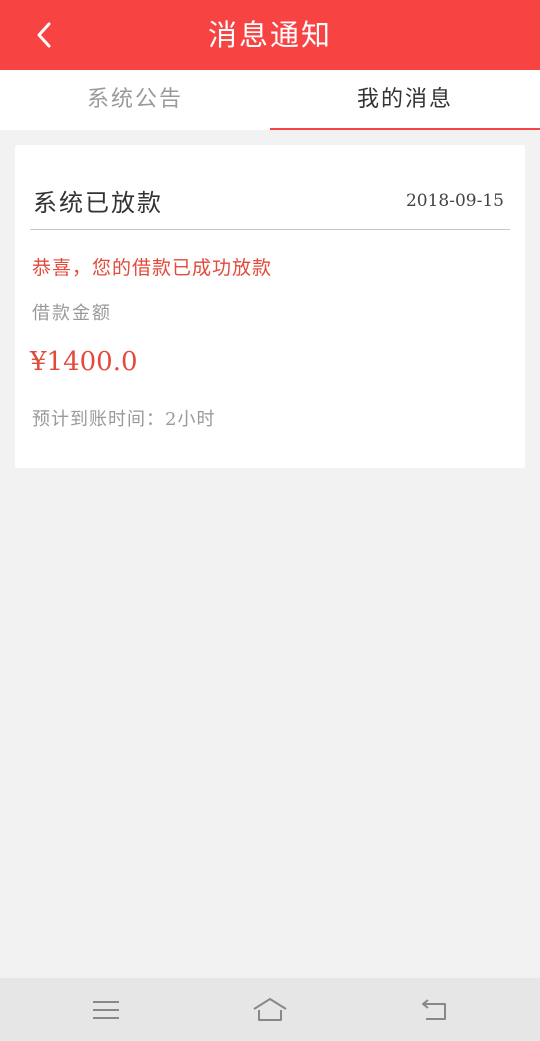  I want to click on loan-amount-label: 借款金额, so click(72, 313).